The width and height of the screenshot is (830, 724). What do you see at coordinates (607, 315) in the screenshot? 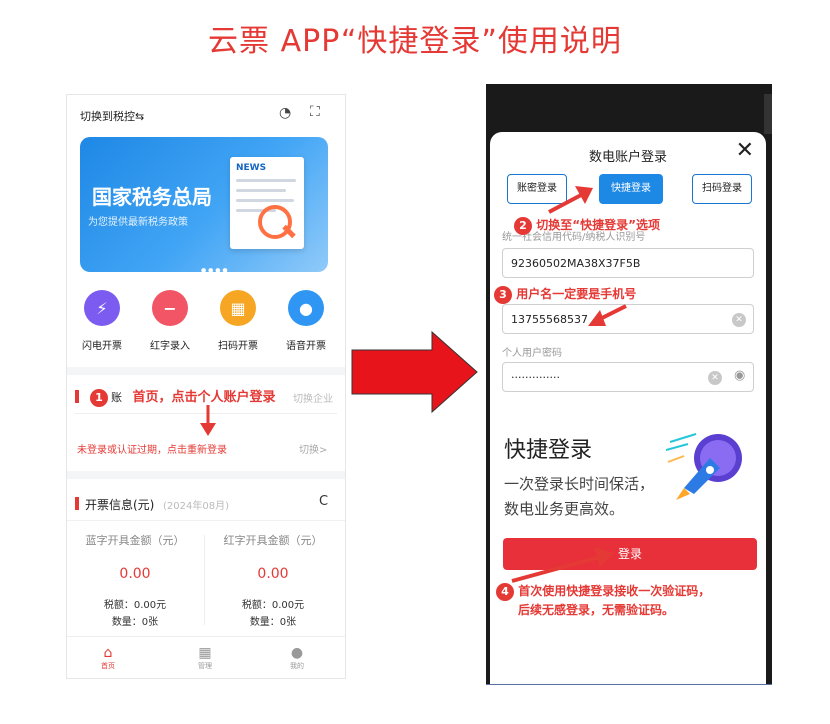
I see `arrow-to-username-icon` at bounding box center [607, 315].